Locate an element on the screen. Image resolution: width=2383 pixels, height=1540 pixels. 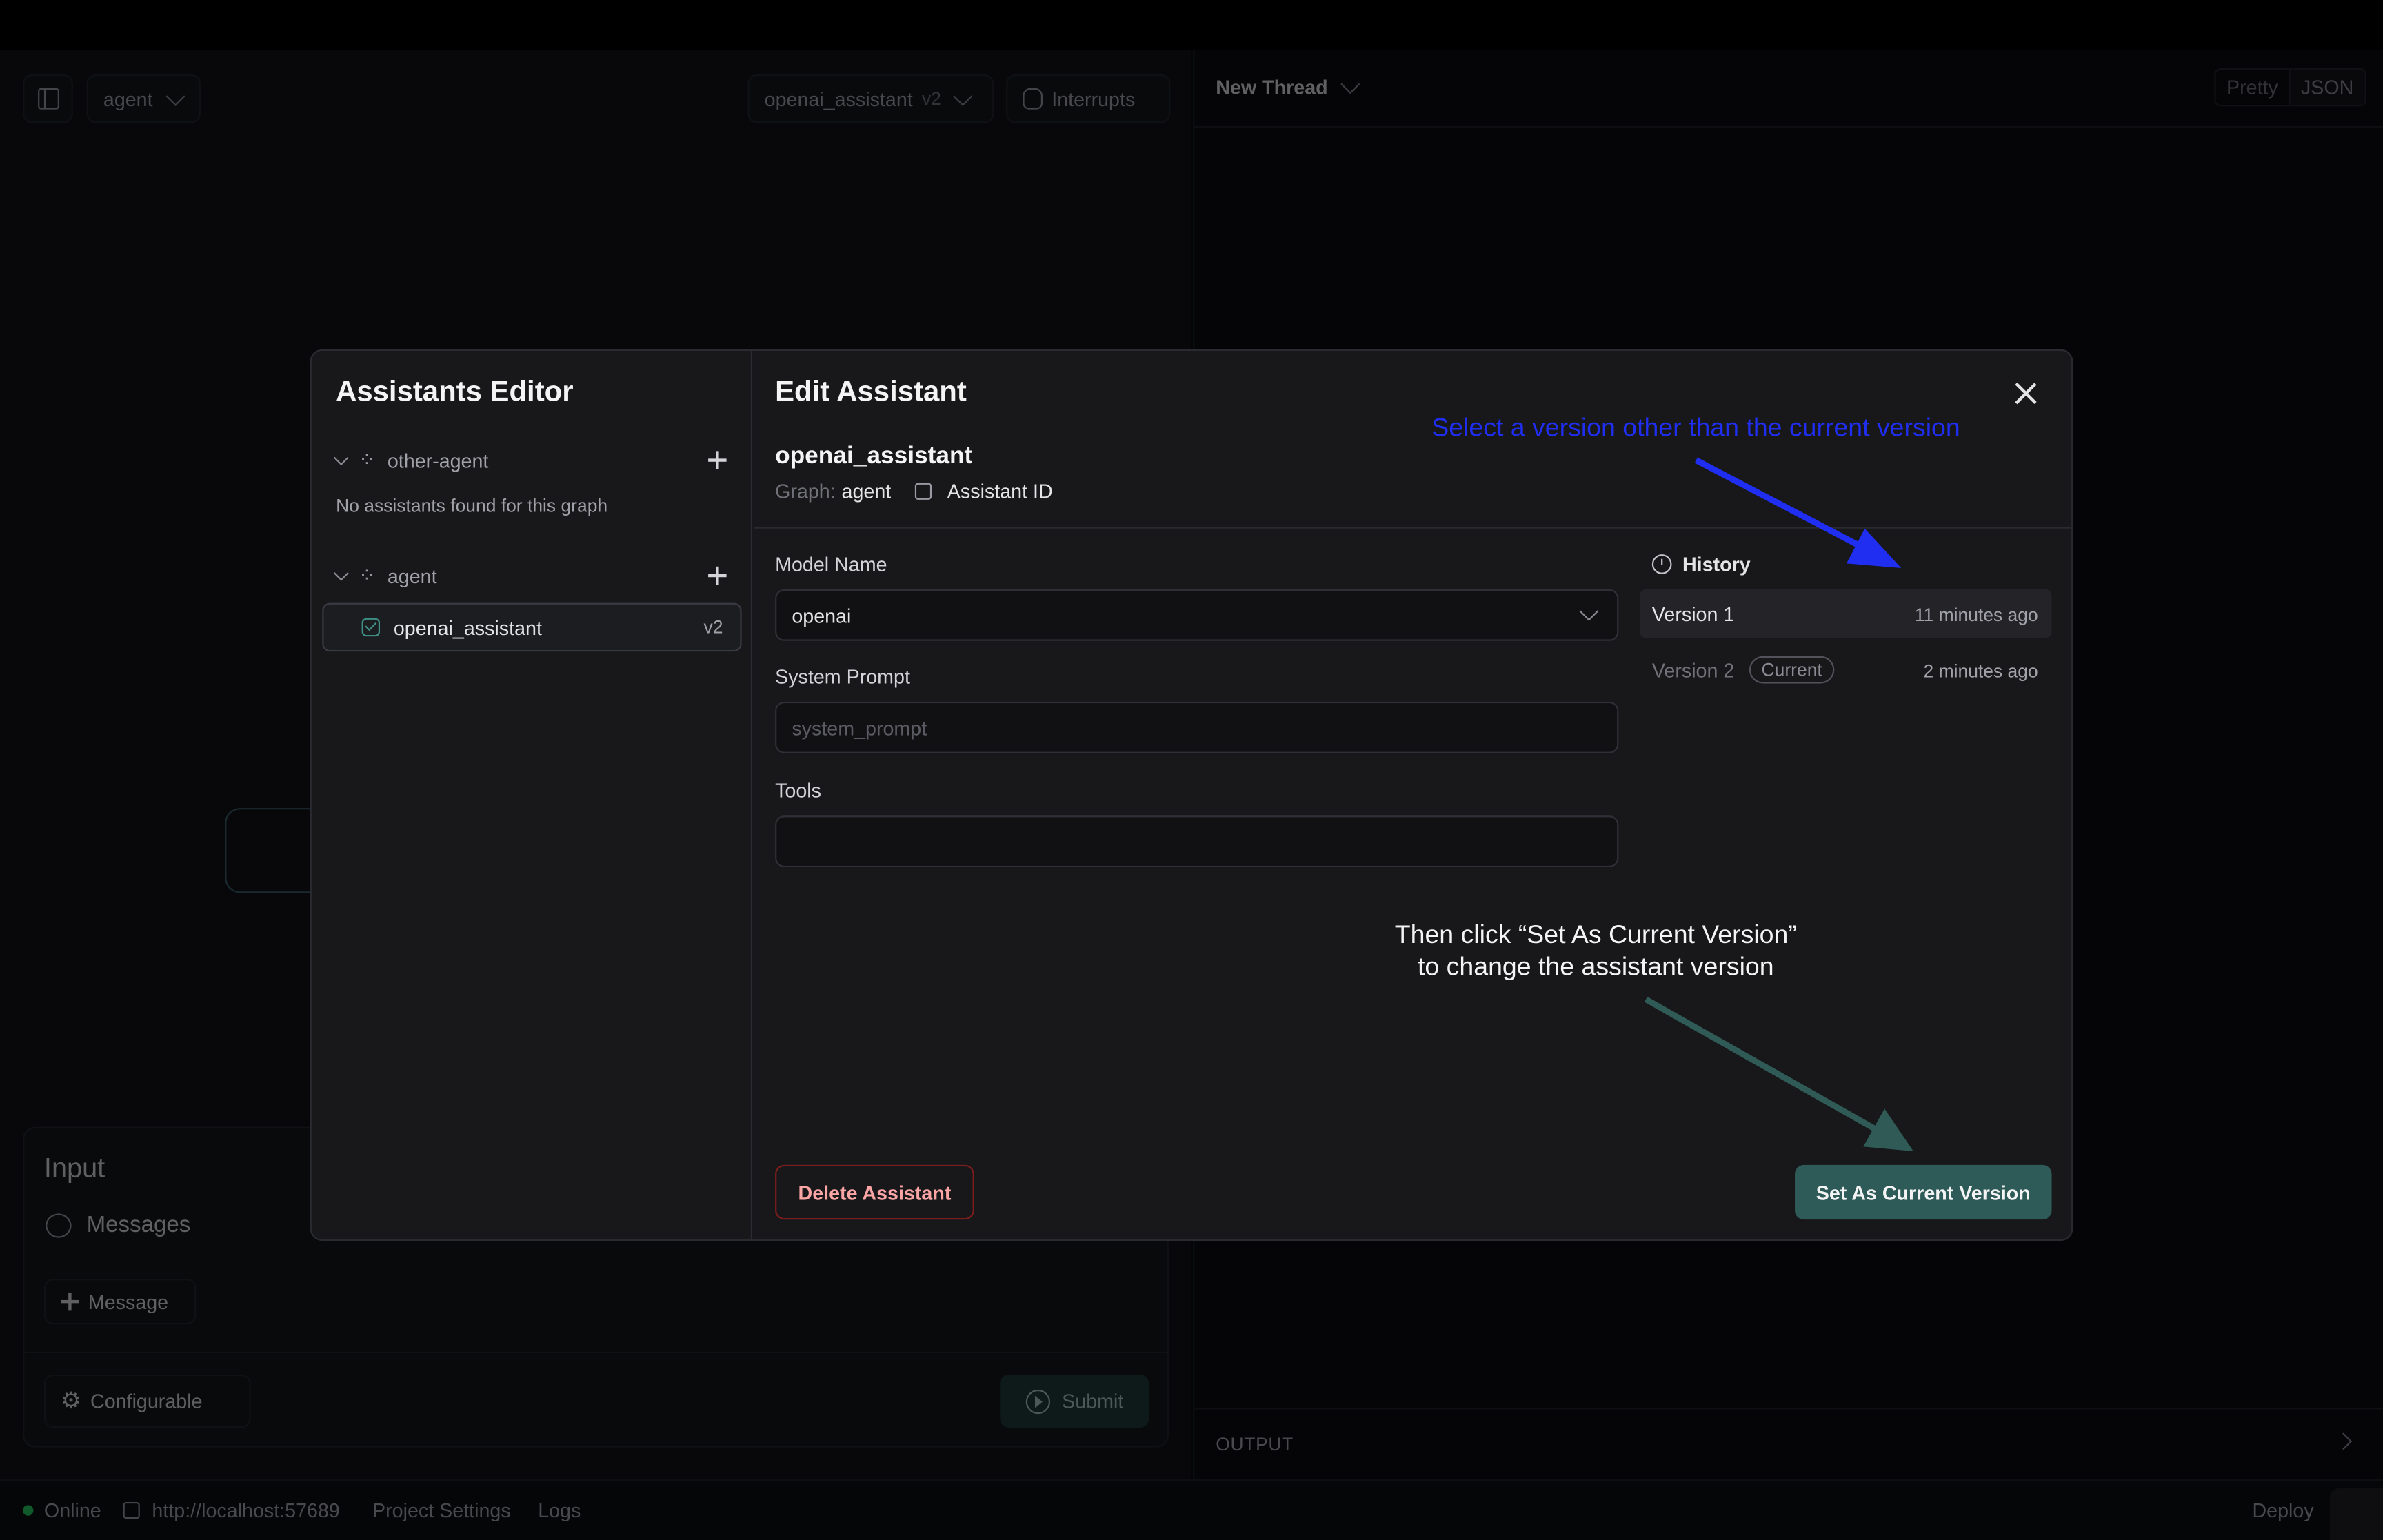
pretty-toggle: Pretty is located at coordinates (2253, 88).